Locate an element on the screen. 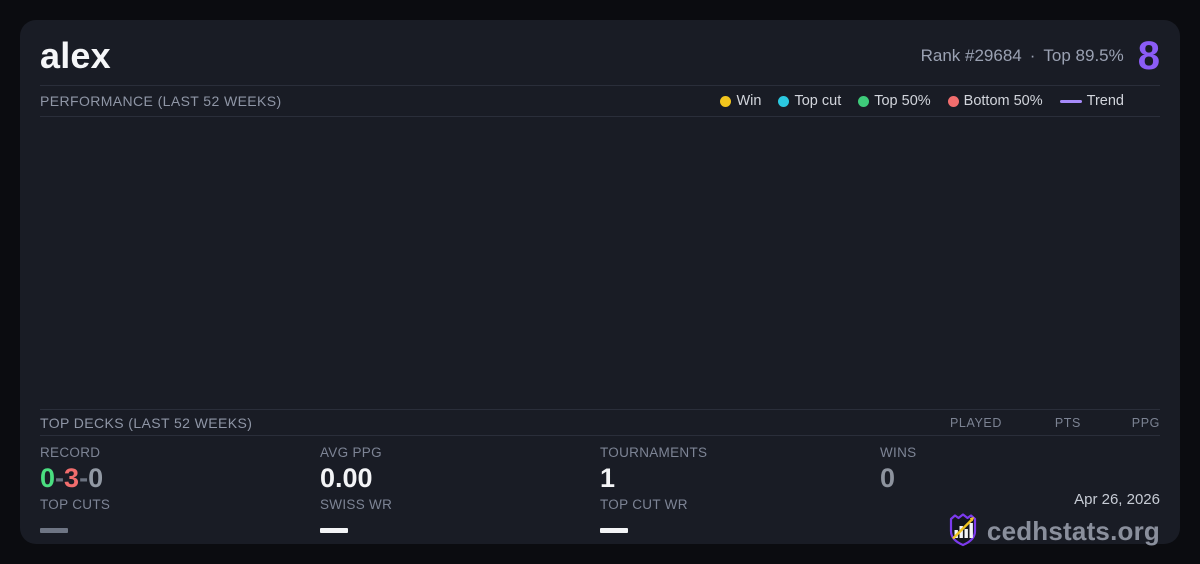  bottom-50-dot-icon is located at coordinates (953, 101).